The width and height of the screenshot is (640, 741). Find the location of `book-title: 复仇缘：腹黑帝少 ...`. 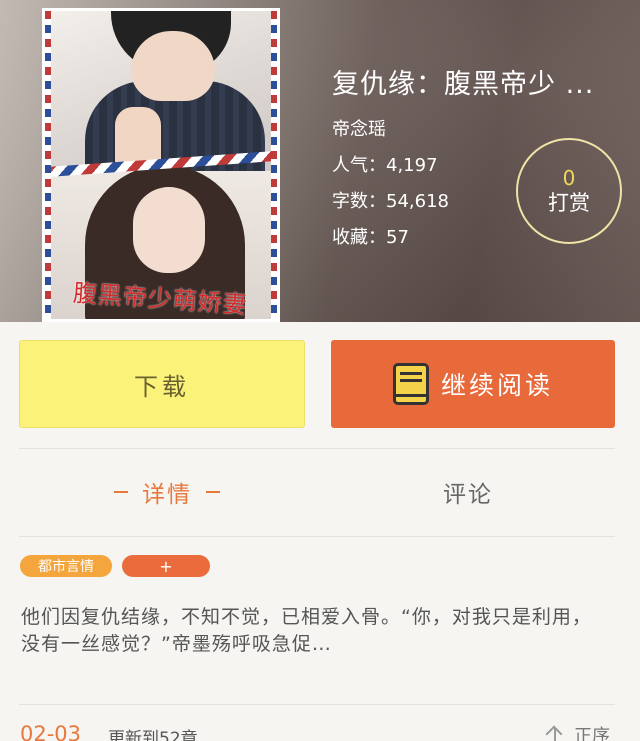

book-title: 复仇缘：腹黑帝少 ... is located at coordinates (463, 84).